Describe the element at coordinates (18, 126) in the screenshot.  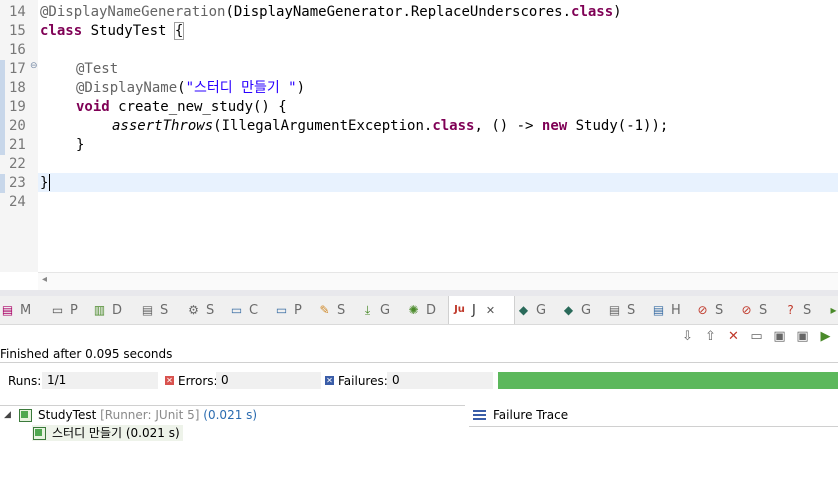
I see `line-number: 20` at that location.